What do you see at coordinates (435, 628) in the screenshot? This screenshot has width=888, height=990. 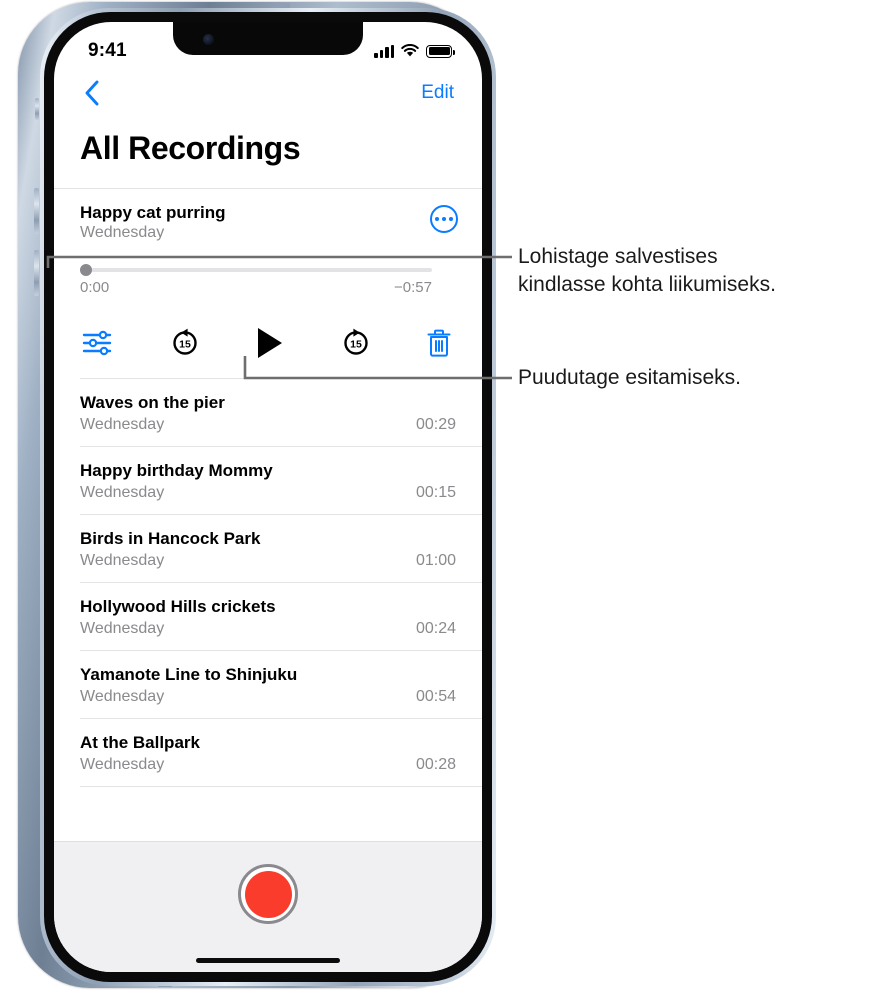 I see `recording-duration: 00:24` at bounding box center [435, 628].